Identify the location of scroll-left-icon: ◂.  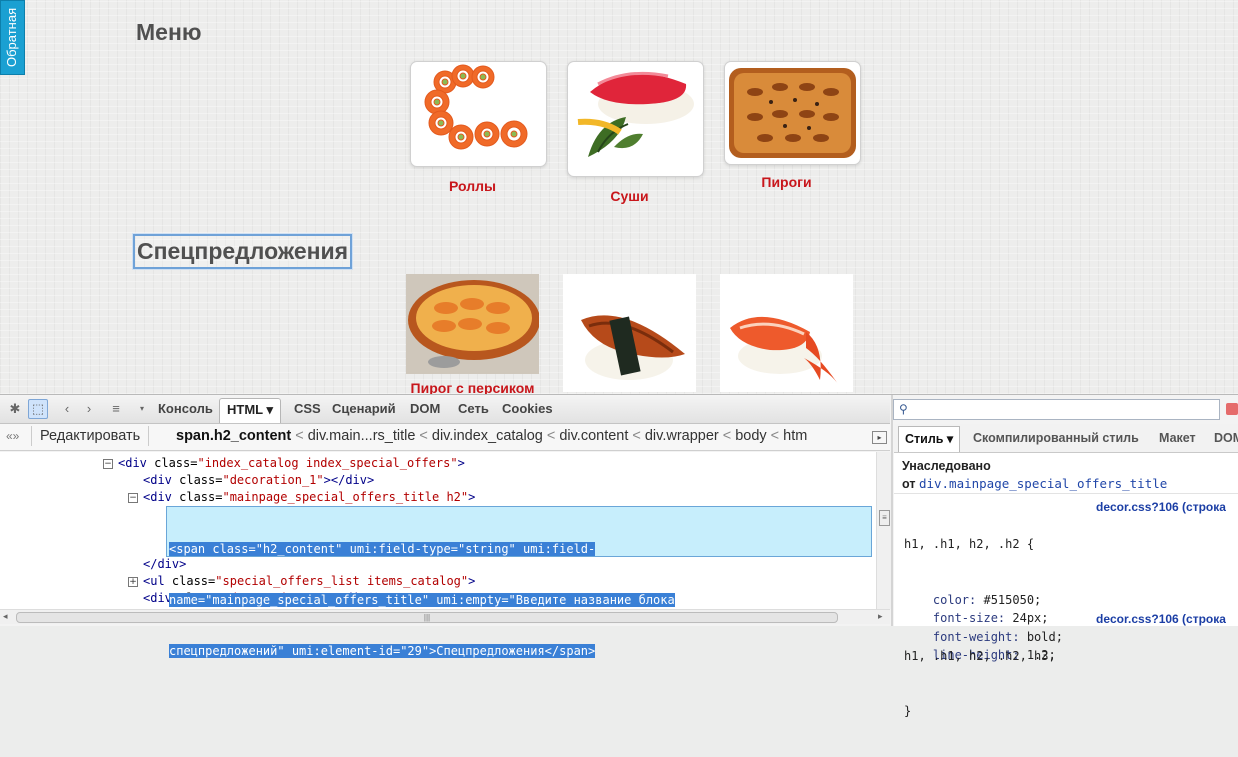
(5, 616).